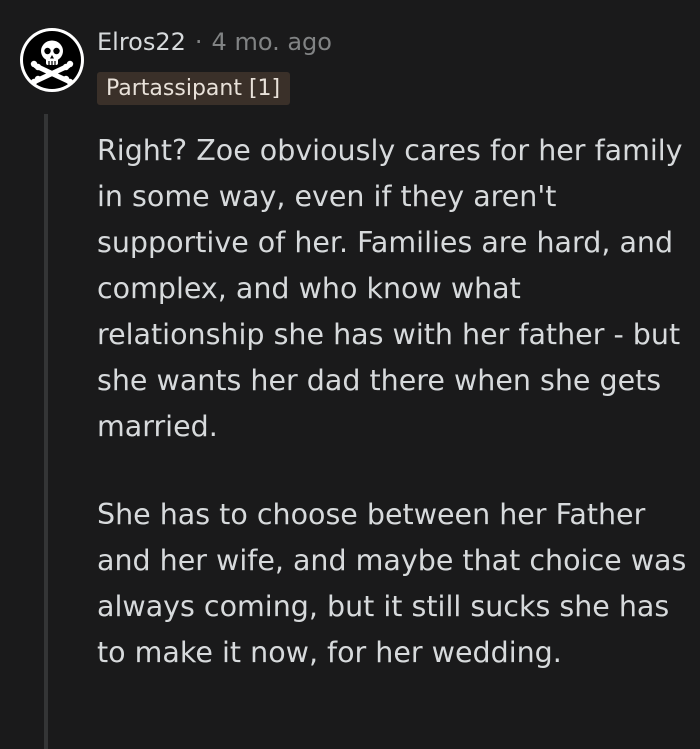 The image size is (700, 749). I want to click on skull-crossbones-icon, so click(52, 62).